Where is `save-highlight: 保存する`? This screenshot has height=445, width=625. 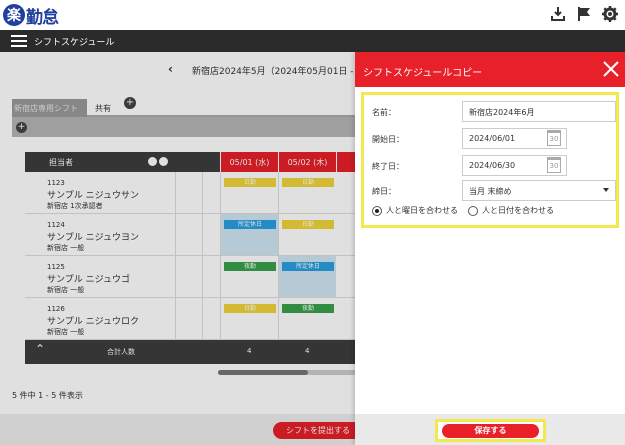 save-highlight: 保存する is located at coordinates (490, 430).